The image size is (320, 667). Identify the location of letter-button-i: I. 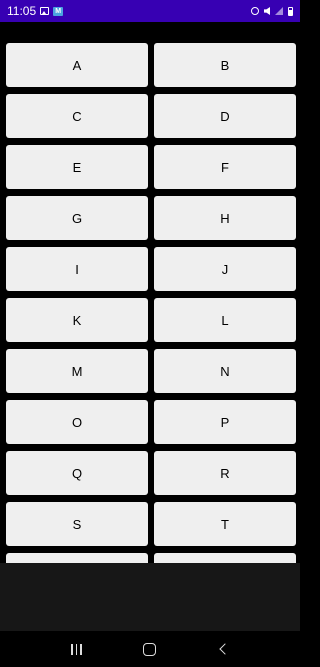
(77, 269).